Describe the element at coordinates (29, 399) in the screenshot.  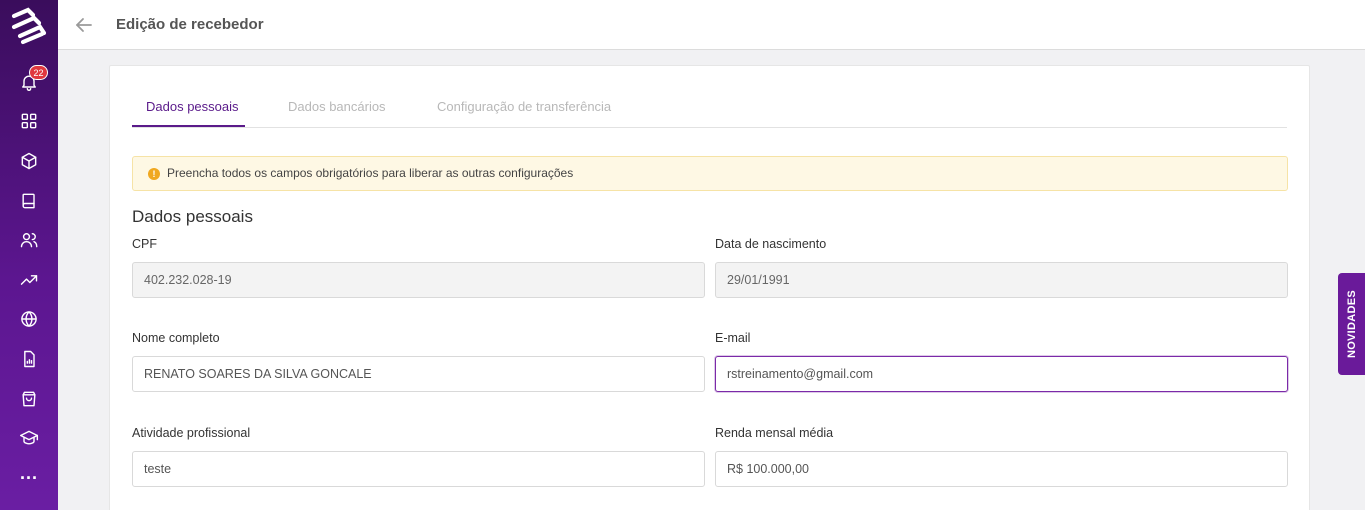
I see `shopping-bag-icon` at that location.